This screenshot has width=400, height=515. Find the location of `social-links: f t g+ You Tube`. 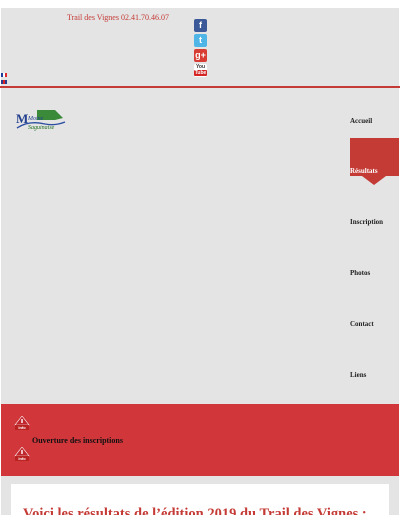

social-links: f t g+ You Tube is located at coordinates (201, 49).